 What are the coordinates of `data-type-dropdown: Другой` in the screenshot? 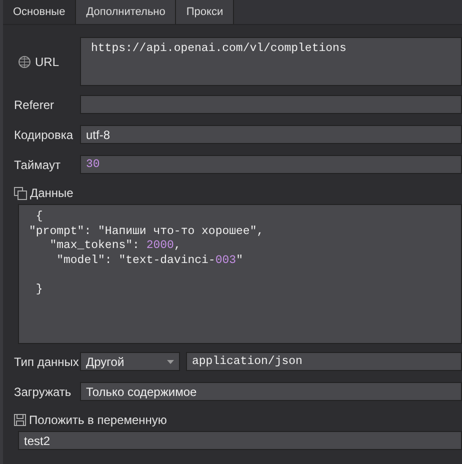 It's located at (130, 361).